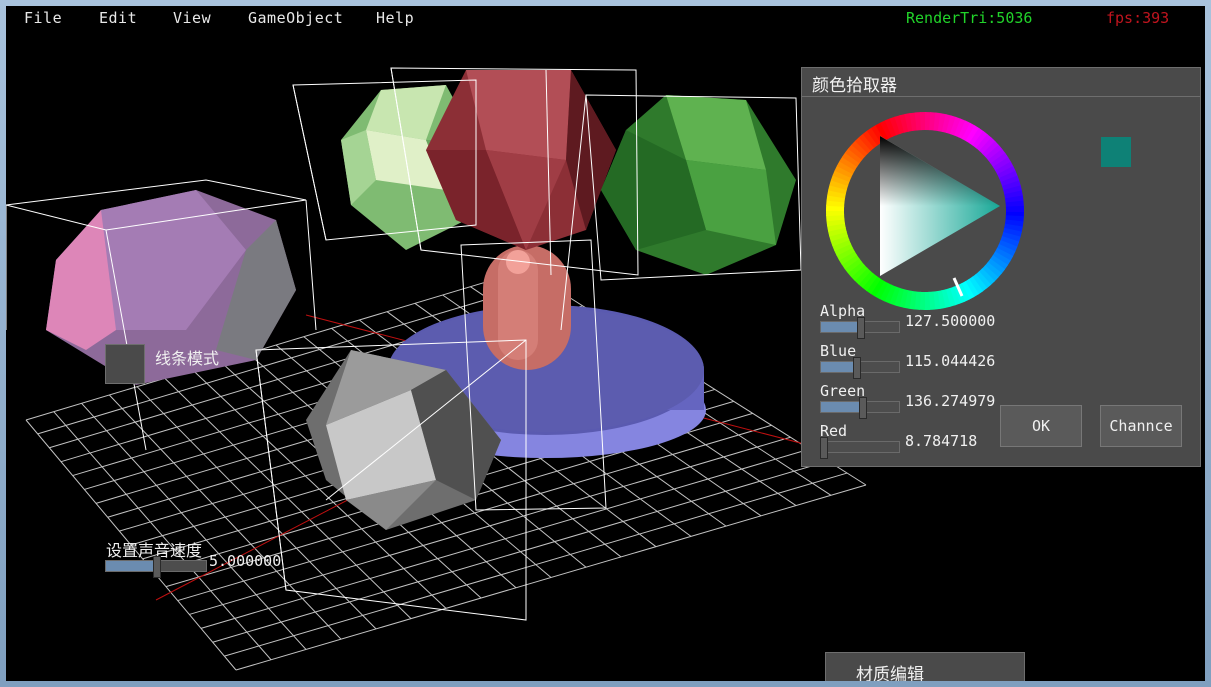 This screenshot has height=687, width=1211. What do you see at coordinates (192, 18) in the screenshot?
I see `menu-view: View` at bounding box center [192, 18].